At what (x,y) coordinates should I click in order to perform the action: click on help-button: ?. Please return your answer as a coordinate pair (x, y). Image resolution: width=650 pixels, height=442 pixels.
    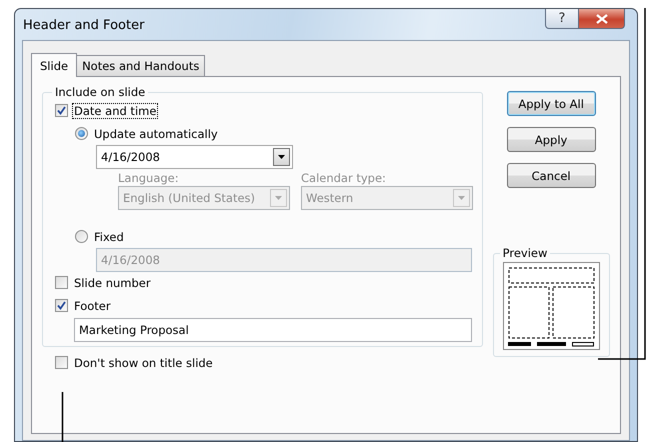
    Looking at the image, I should click on (562, 19).